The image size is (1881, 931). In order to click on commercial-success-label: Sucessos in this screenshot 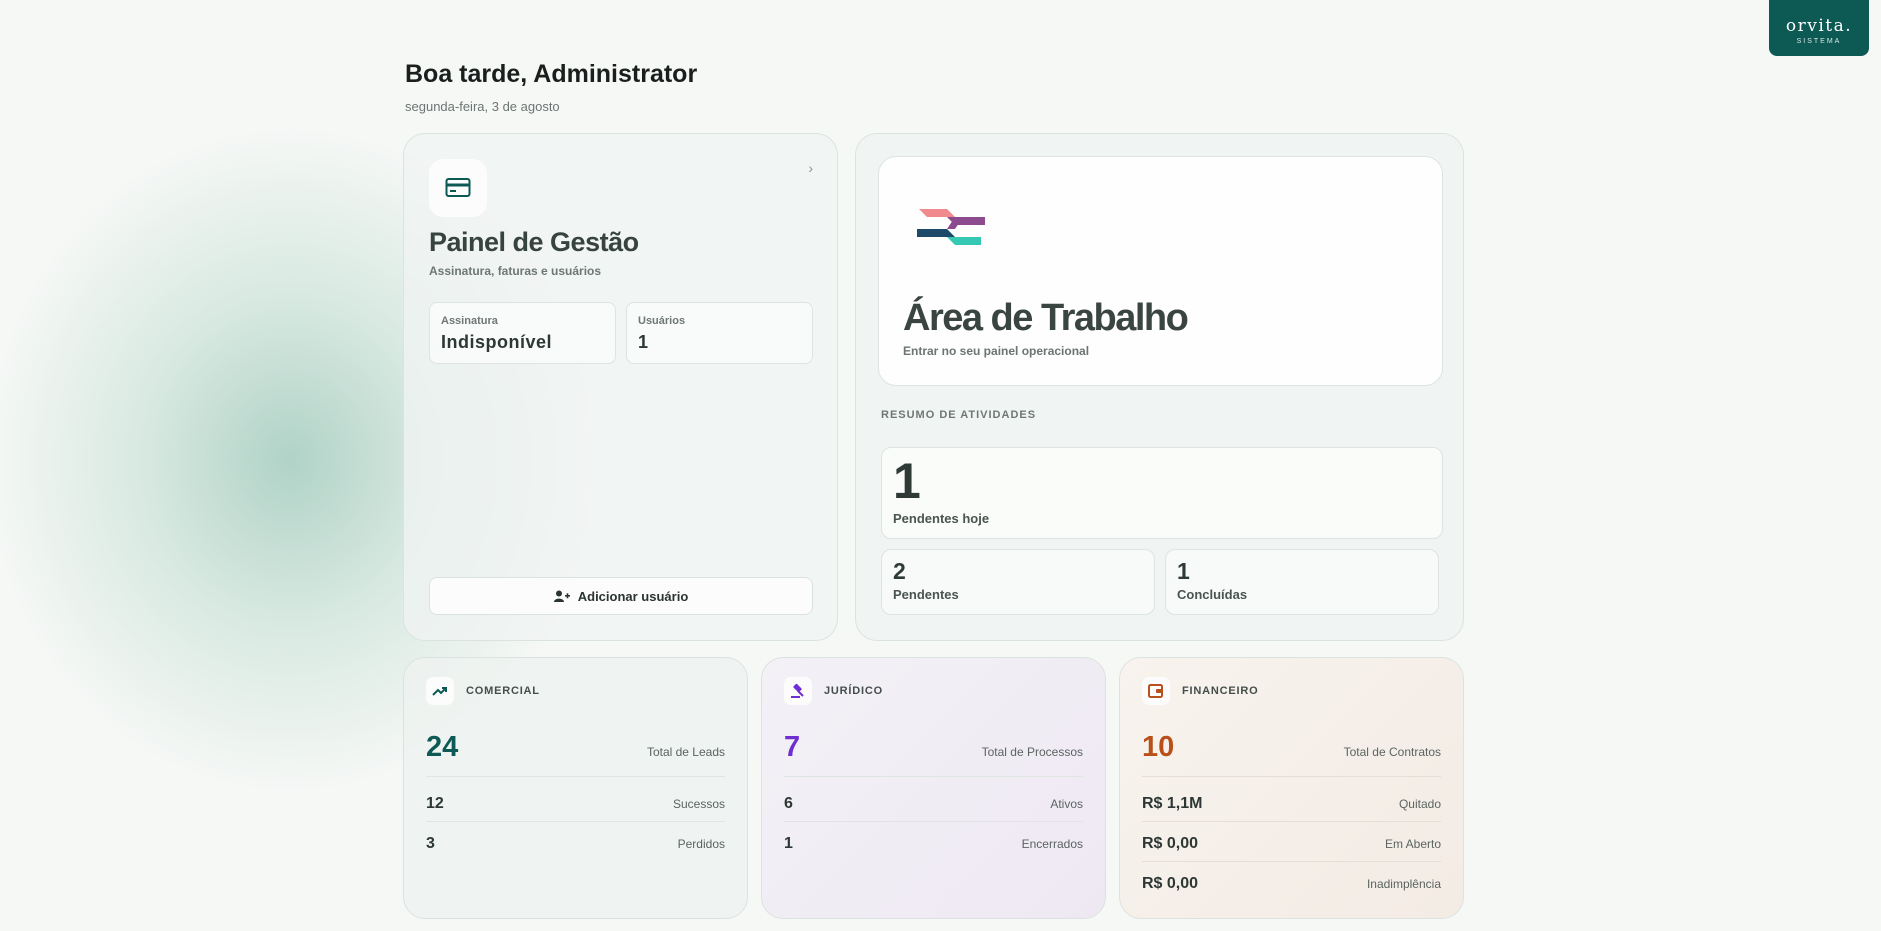, I will do `click(698, 804)`.